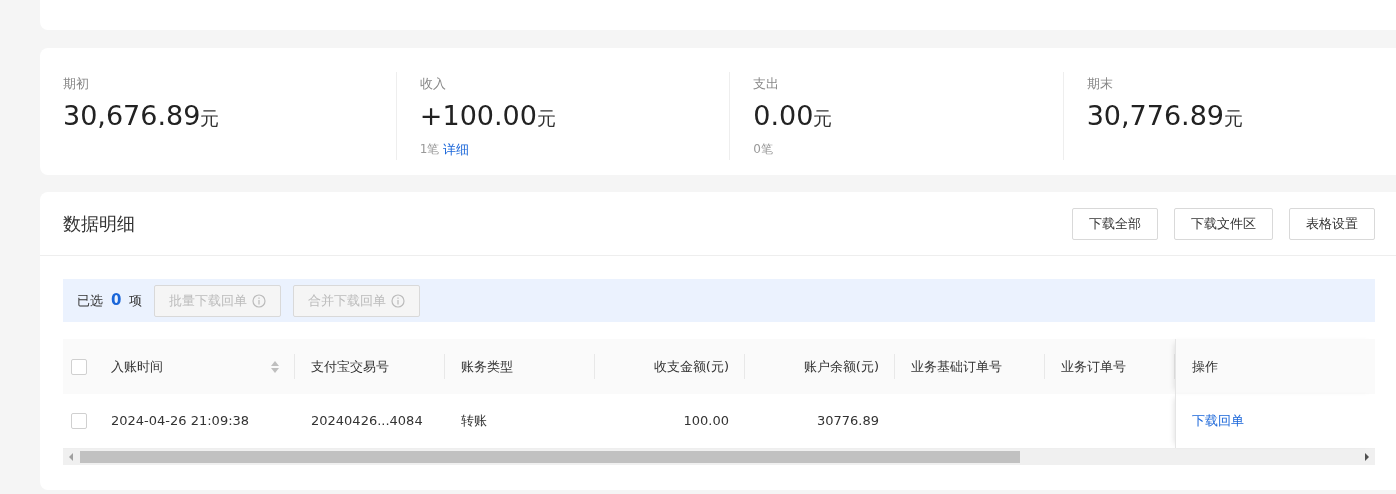 This screenshot has height=494, width=1396. What do you see at coordinates (432, 84) in the screenshot?
I see `stat-label: 收入` at bounding box center [432, 84].